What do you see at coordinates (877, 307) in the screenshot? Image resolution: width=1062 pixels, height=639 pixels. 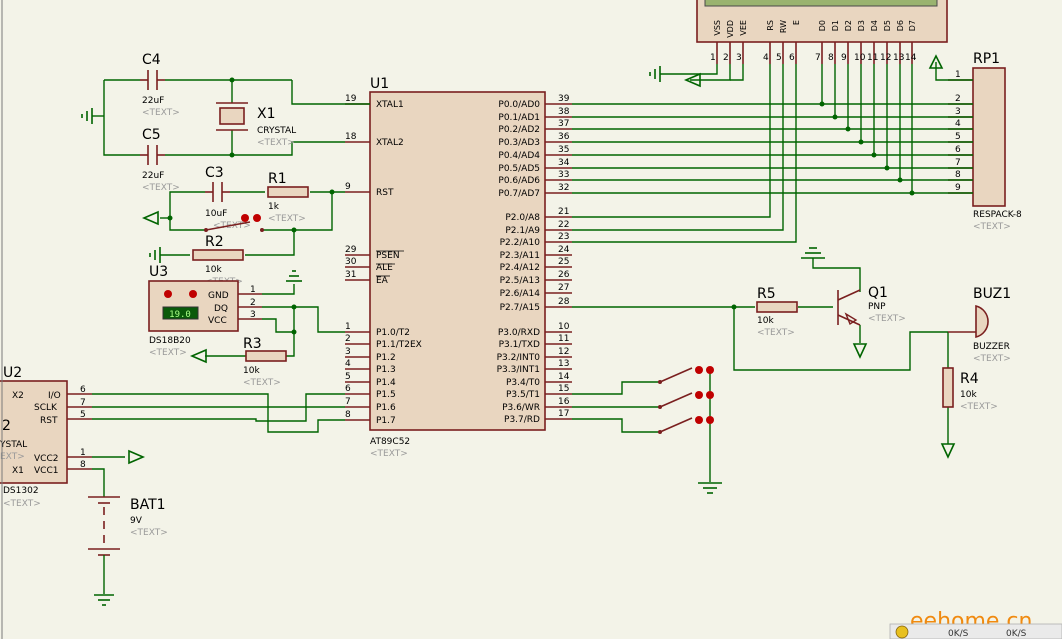 I see `q1-value: PNP` at bounding box center [877, 307].